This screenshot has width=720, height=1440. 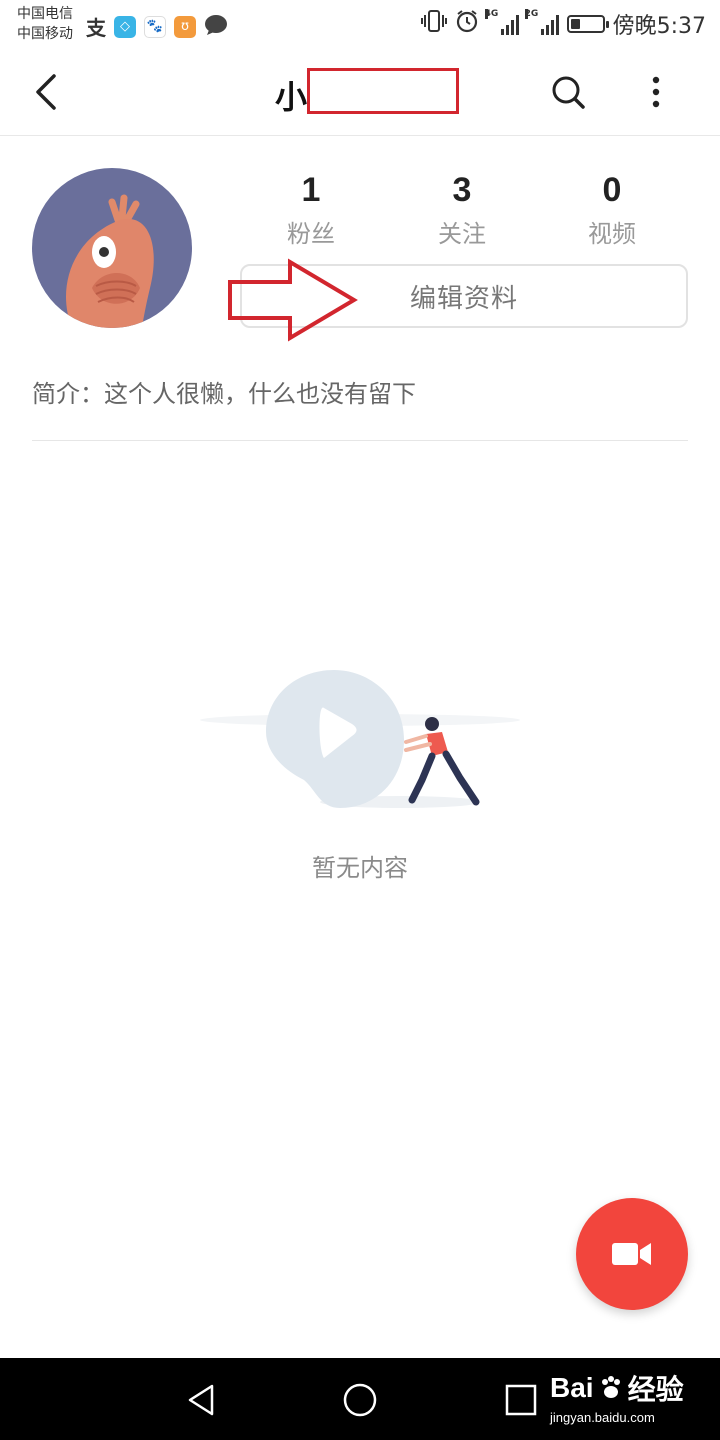 I want to click on watermark-logo-left: Bai, so click(x=572, y=1387).